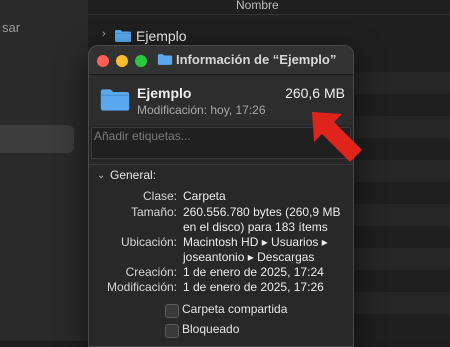 Image resolution: width=450 pixels, height=347 pixels. Describe the element at coordinates (122, 61) in the screenshot. I see `minimize-button` at that location.